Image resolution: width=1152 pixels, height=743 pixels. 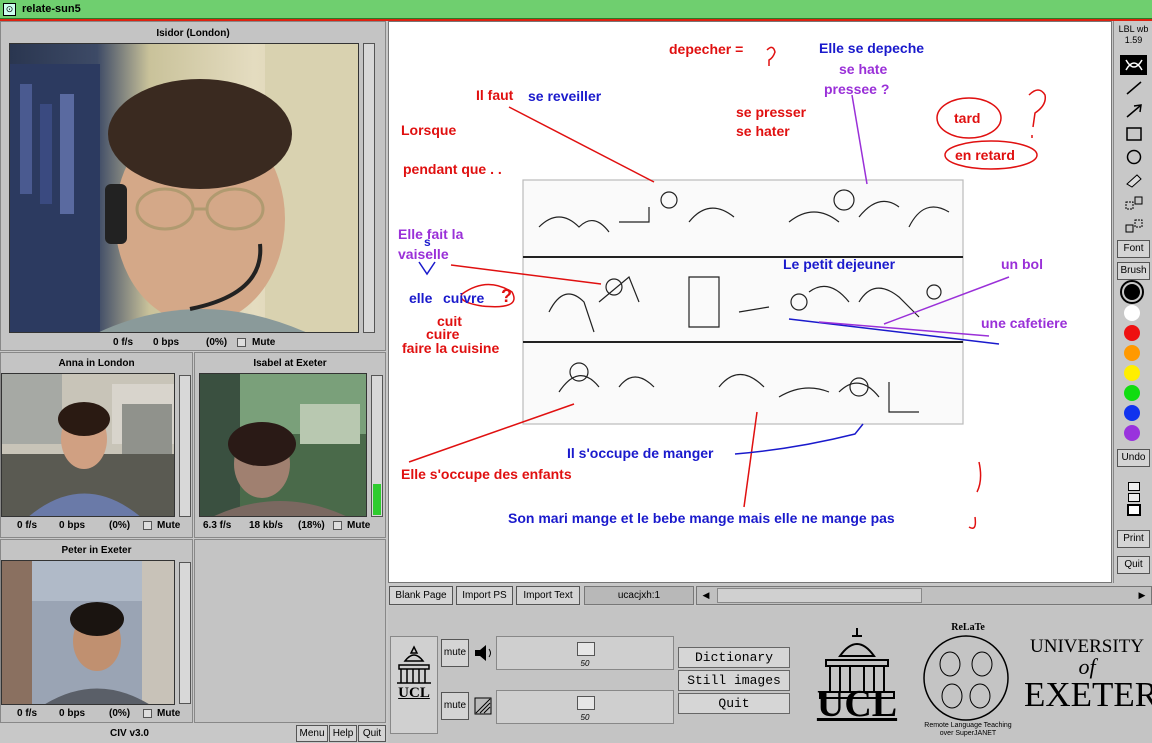 What do you see at coordinates (96, 550) in the screenshot?
I see `video-title-peter: Peter in Exeter` at bounding box center [96, 550].